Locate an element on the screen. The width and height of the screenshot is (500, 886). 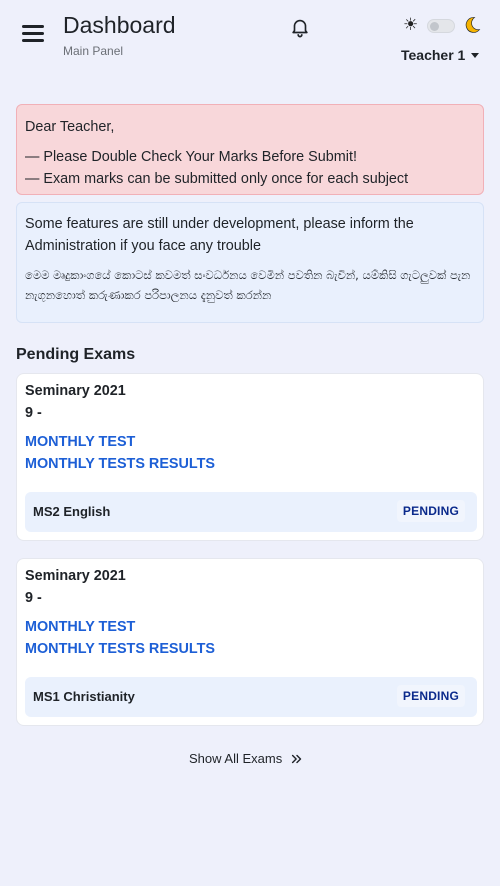
hamburger-menu-icon is located at coordinates (34, 34).